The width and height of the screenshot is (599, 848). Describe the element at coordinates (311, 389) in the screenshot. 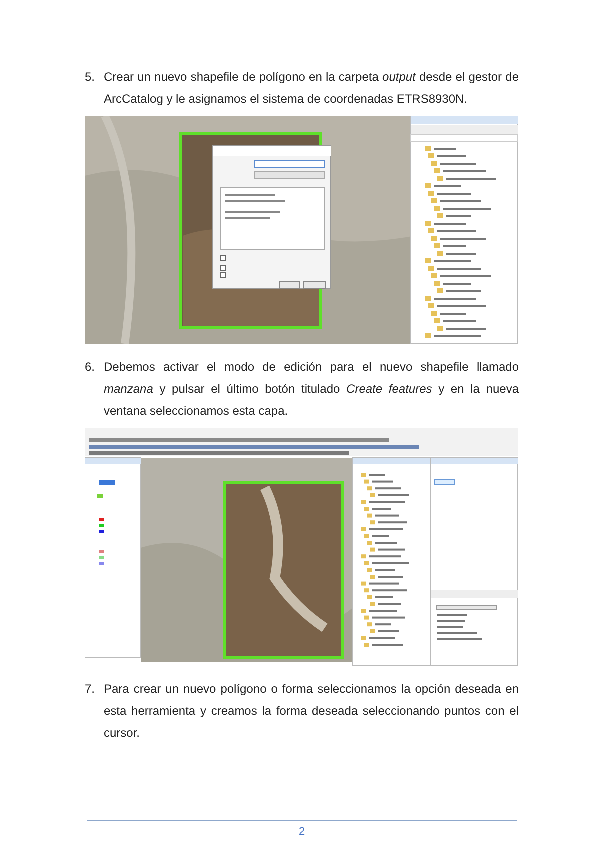

I see `step-paragraph: Debemos activar el modo de edición para el nuevo shapefile llamado manzana y pulsar el último botón titulado Create features y en la nueva ventana seleccionamos esta capa.` at that location.